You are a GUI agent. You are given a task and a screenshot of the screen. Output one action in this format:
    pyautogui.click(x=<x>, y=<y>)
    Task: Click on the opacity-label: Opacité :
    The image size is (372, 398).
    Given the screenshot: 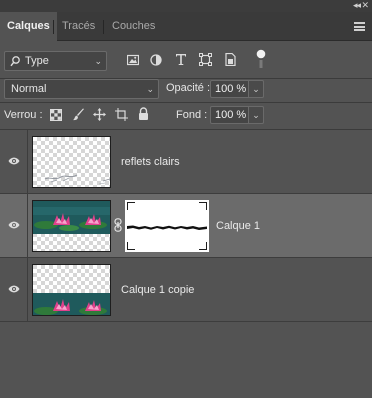 What is the action you would take?
    pyautogui.click(x=188, y=88)
    